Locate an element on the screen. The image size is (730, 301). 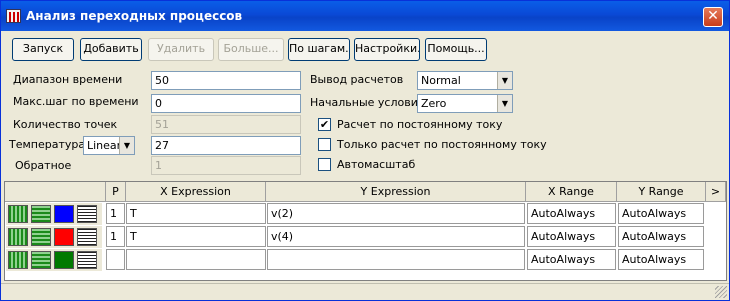
inverse-input: 1 is located at coordinates (226, 165).